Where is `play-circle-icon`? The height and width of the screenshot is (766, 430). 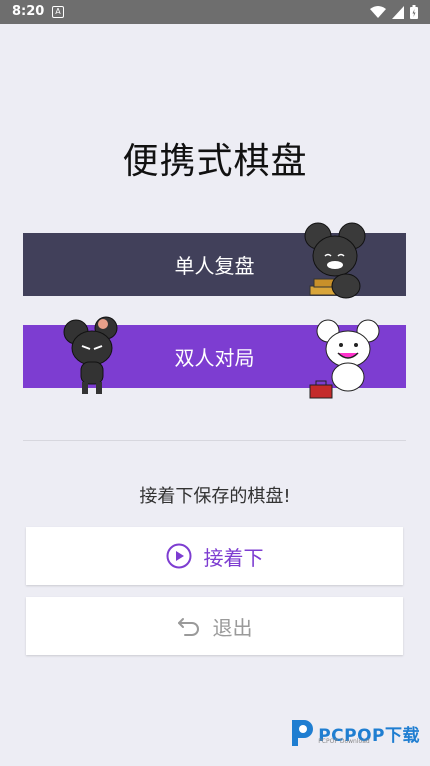 play-circle-icon is located at coordinates (178, 556).